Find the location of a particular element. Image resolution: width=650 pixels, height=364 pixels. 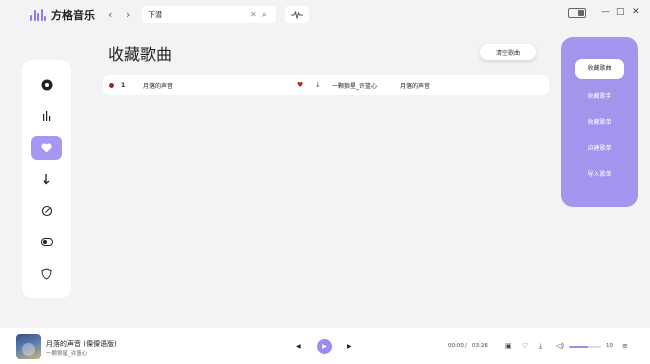

table-row: 1 月落的声音 ♥ ↓ 一颗狼星_许篮心 月落的声音 is located at coordinates (326, 85).